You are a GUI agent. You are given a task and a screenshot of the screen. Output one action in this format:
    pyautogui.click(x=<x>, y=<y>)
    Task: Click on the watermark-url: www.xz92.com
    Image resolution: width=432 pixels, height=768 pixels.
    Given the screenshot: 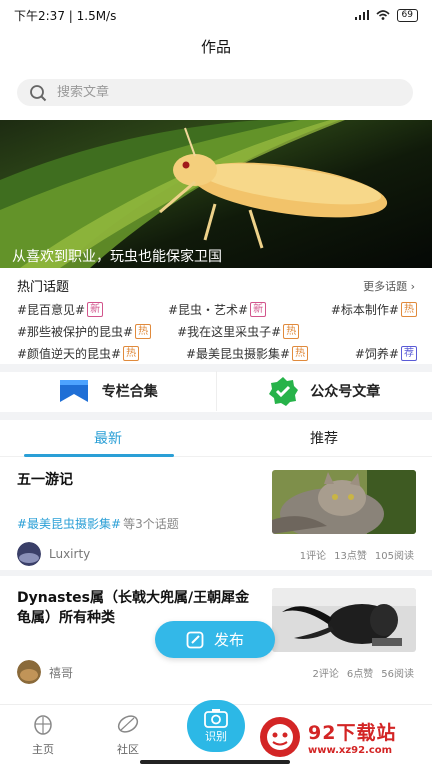 What is the action you would take?
    pyautogui.click(x=350, y=750)
    